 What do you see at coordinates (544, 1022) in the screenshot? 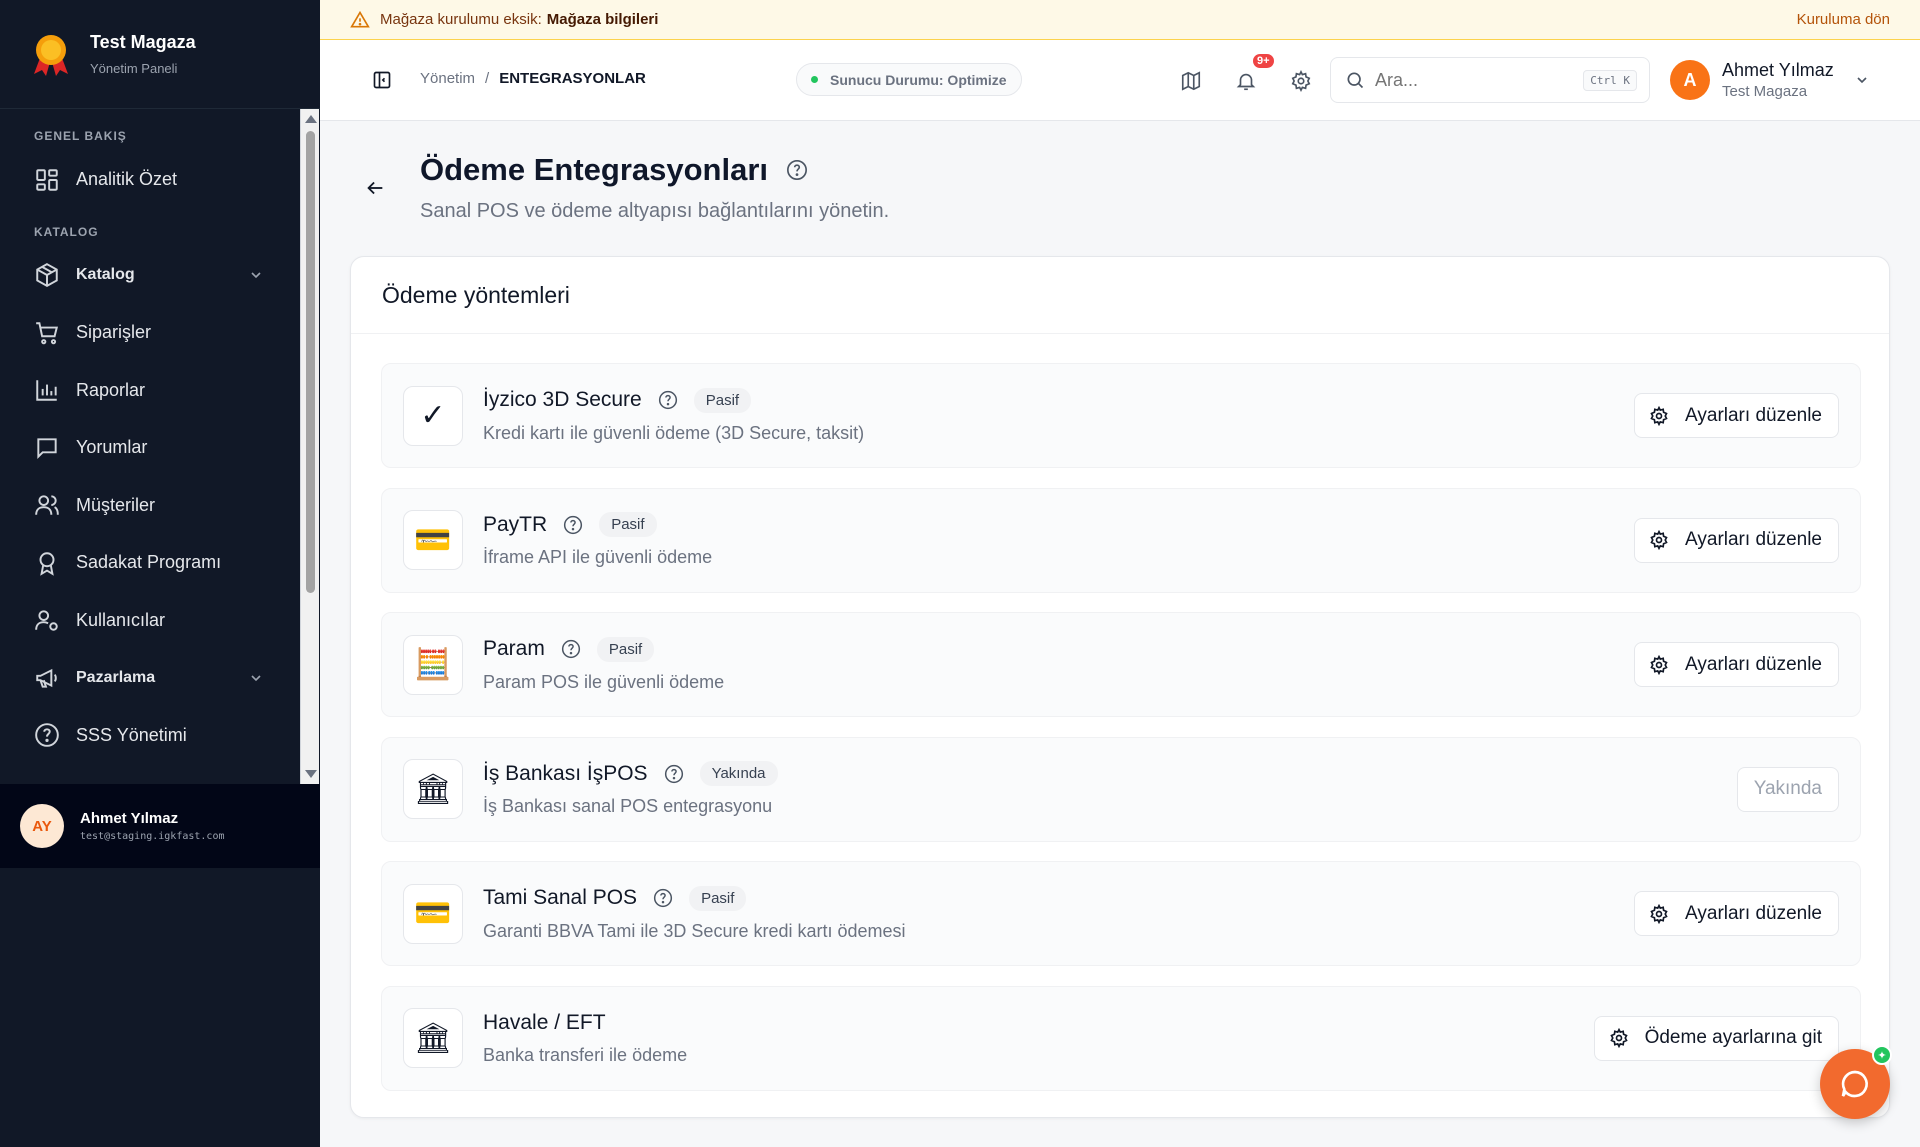
I see `provider-name: Havale / EFT` at bounding box center [544, 1022].